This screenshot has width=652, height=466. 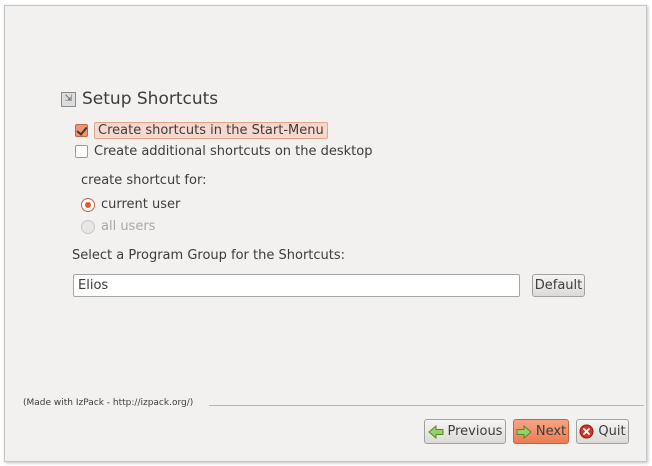 I want to click on panel-title-text: Setup Shortcuts, so click(x=150, y=99).